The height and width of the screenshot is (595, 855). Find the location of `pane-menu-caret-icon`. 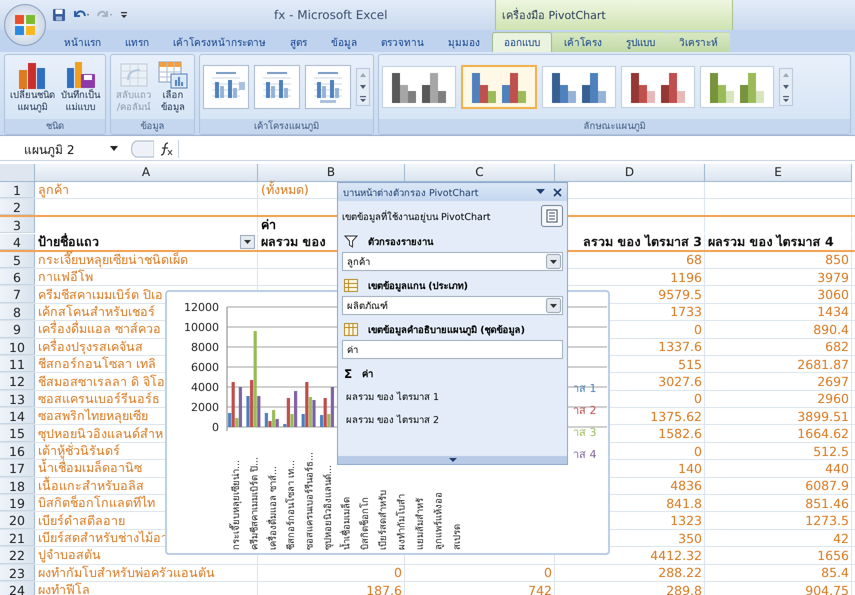

pane-menu-caret-icon is located at coordinates (540, 192).